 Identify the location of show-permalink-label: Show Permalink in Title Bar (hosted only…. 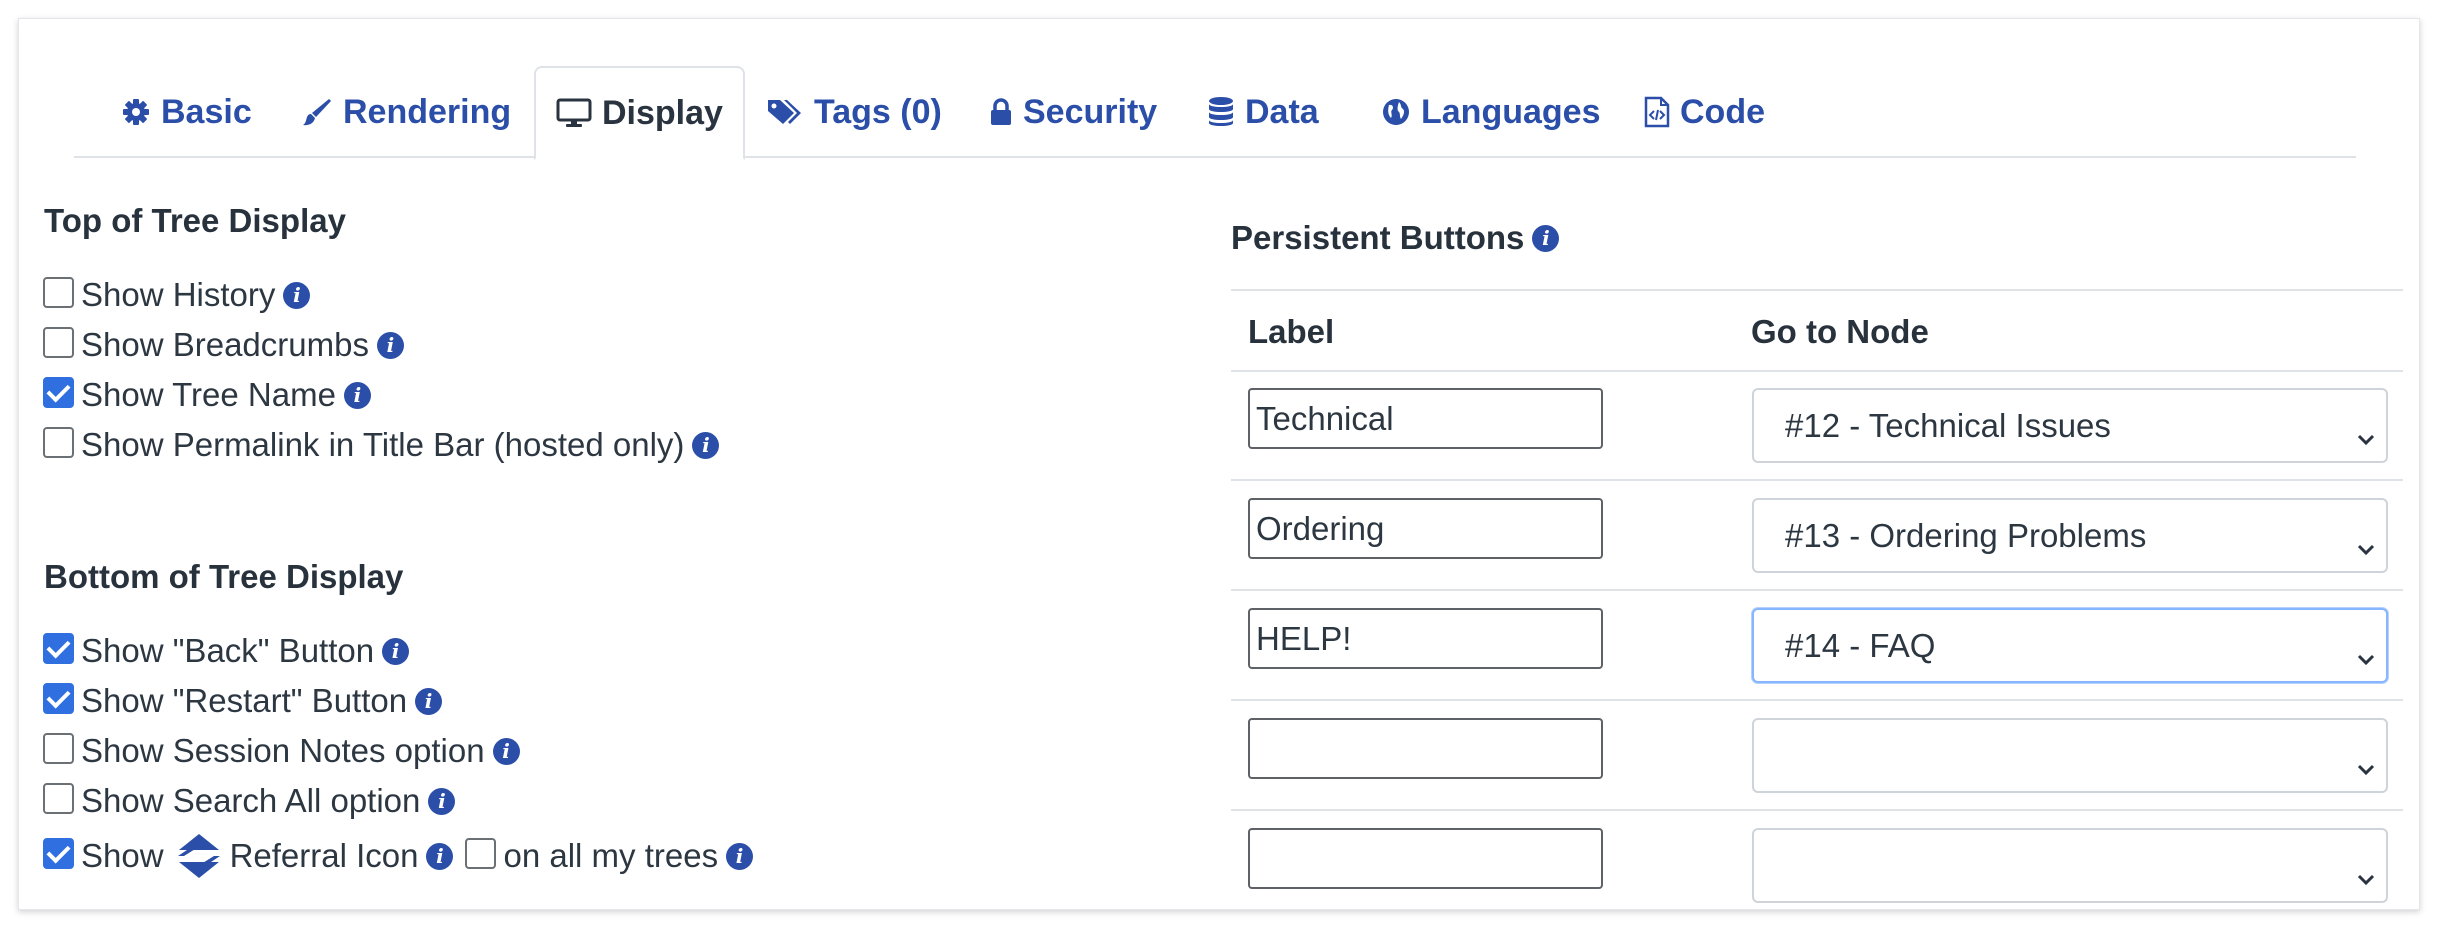
(383, 444).